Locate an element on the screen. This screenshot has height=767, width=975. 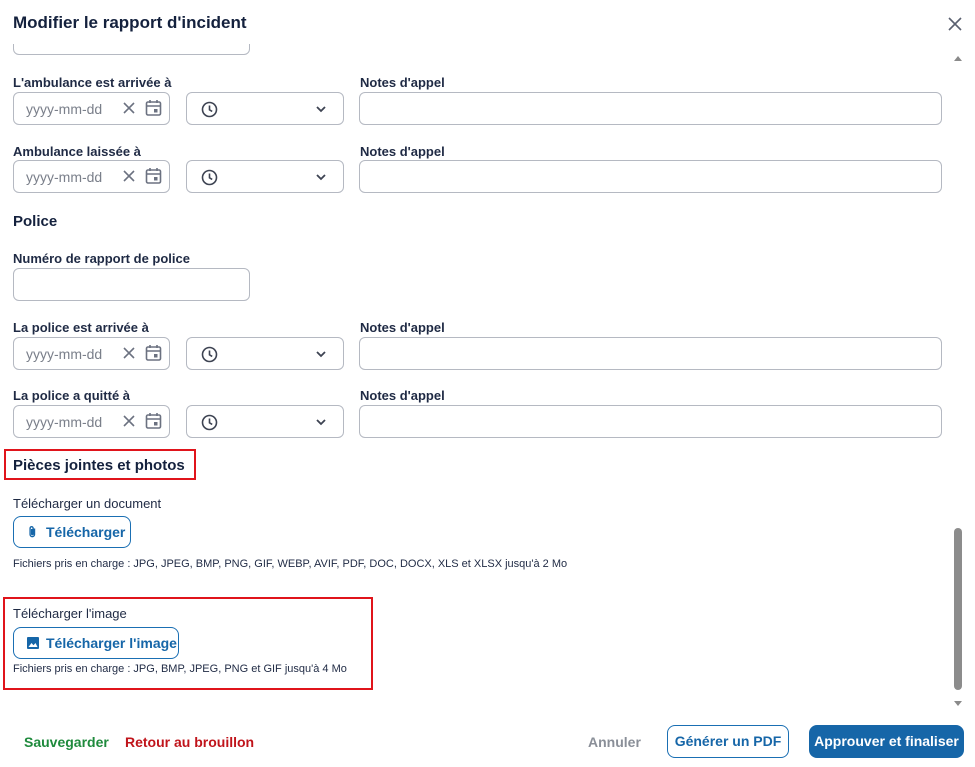
ambulance-arrived-notes is located at coordinates (650, 108).